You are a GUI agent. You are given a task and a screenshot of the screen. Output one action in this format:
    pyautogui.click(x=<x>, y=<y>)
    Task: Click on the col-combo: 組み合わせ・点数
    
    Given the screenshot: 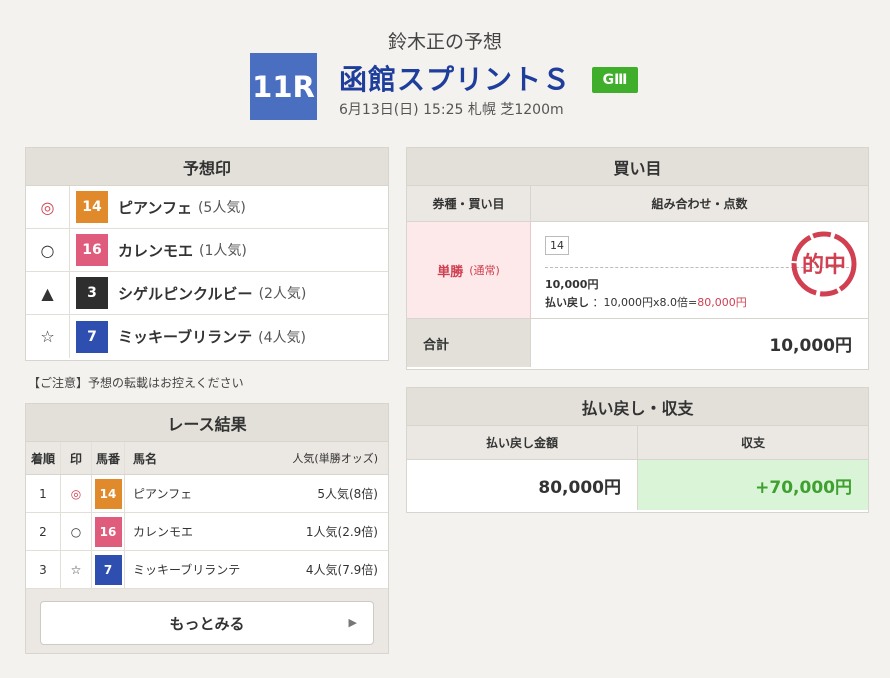 What is the action you would take?
    pyautogui.click(x=699, y=204)
    